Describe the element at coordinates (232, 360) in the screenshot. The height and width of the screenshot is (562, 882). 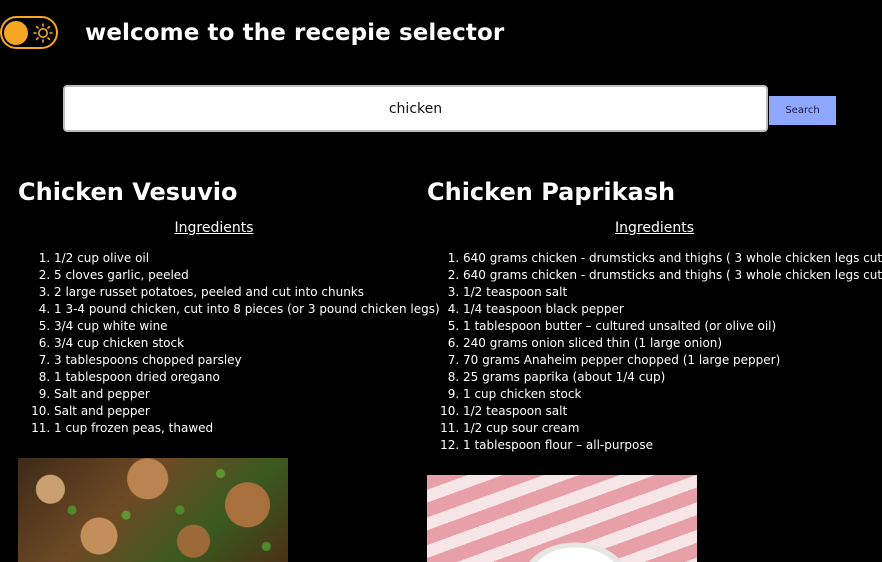
I see `ingredient-item: 3 tablespoons chopped parsley` at that location.